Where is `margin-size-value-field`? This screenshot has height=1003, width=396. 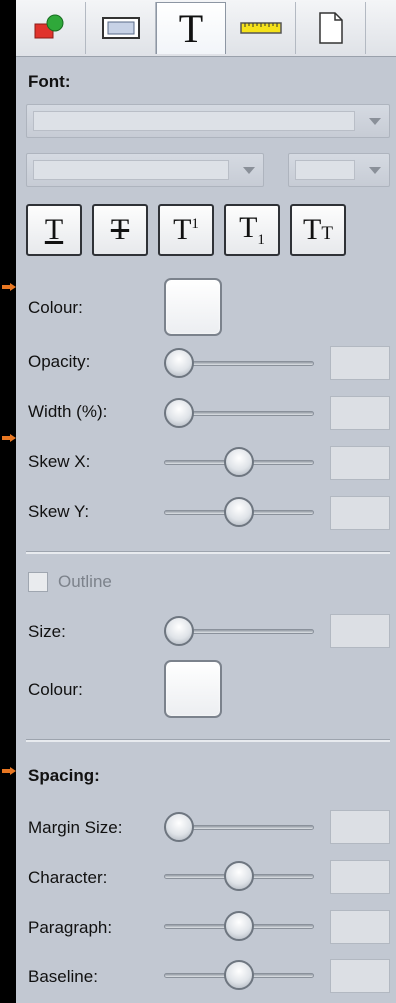
margin-size-value-field is located at coordinates (360, 827).